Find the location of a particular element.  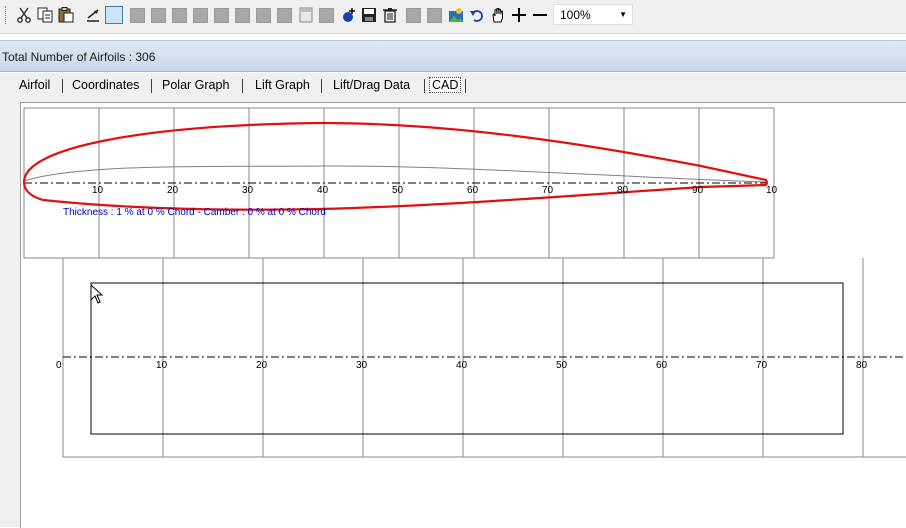

toolbar-buttons is located at coordinates (277, 15).